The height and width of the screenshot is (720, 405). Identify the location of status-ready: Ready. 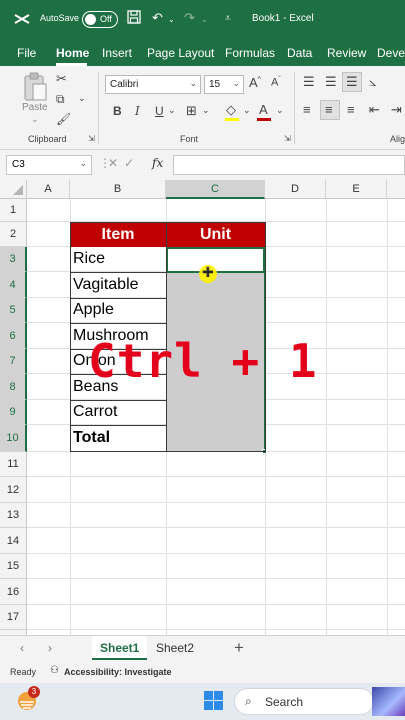
(23, 672).